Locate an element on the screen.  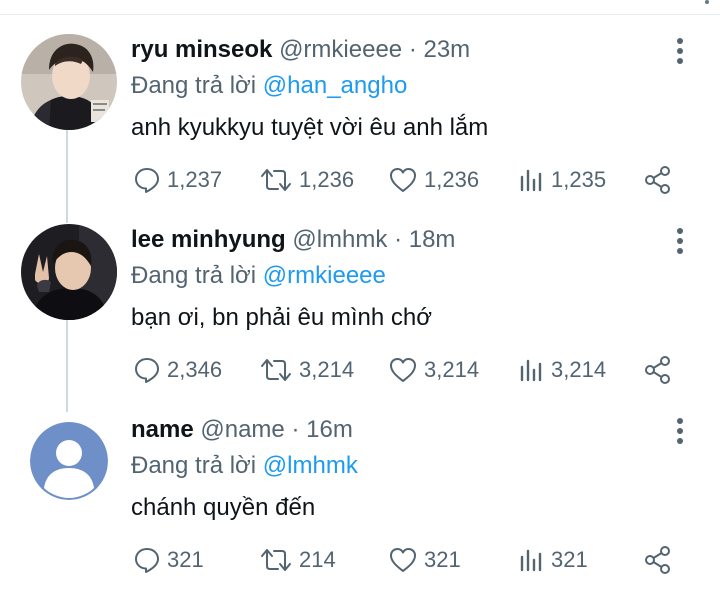
tweet-text: chánh quyền đến is located at coordinates (223, 507).